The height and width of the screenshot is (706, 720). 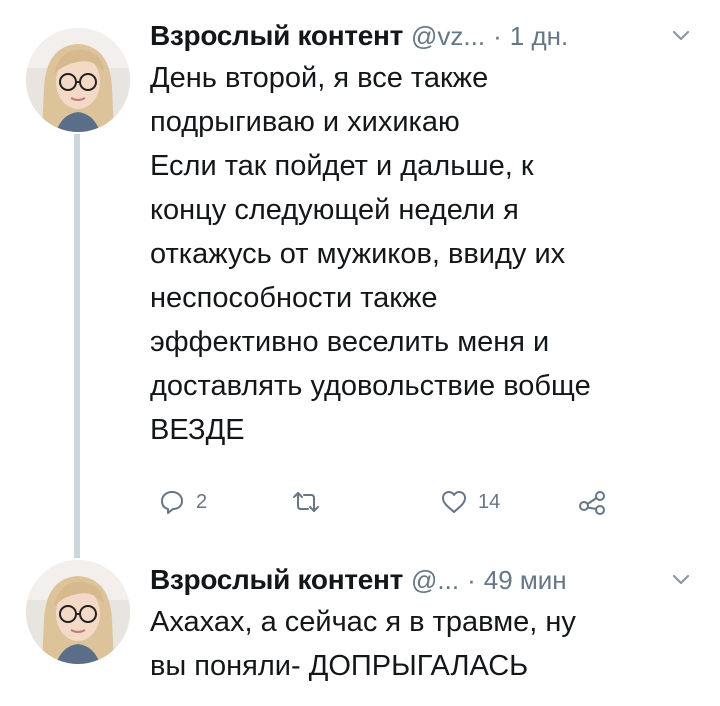 What do you see at coordinates (489, 501) in the screenshot?
I see `like-count: 14` at bounding box center [489, 501].